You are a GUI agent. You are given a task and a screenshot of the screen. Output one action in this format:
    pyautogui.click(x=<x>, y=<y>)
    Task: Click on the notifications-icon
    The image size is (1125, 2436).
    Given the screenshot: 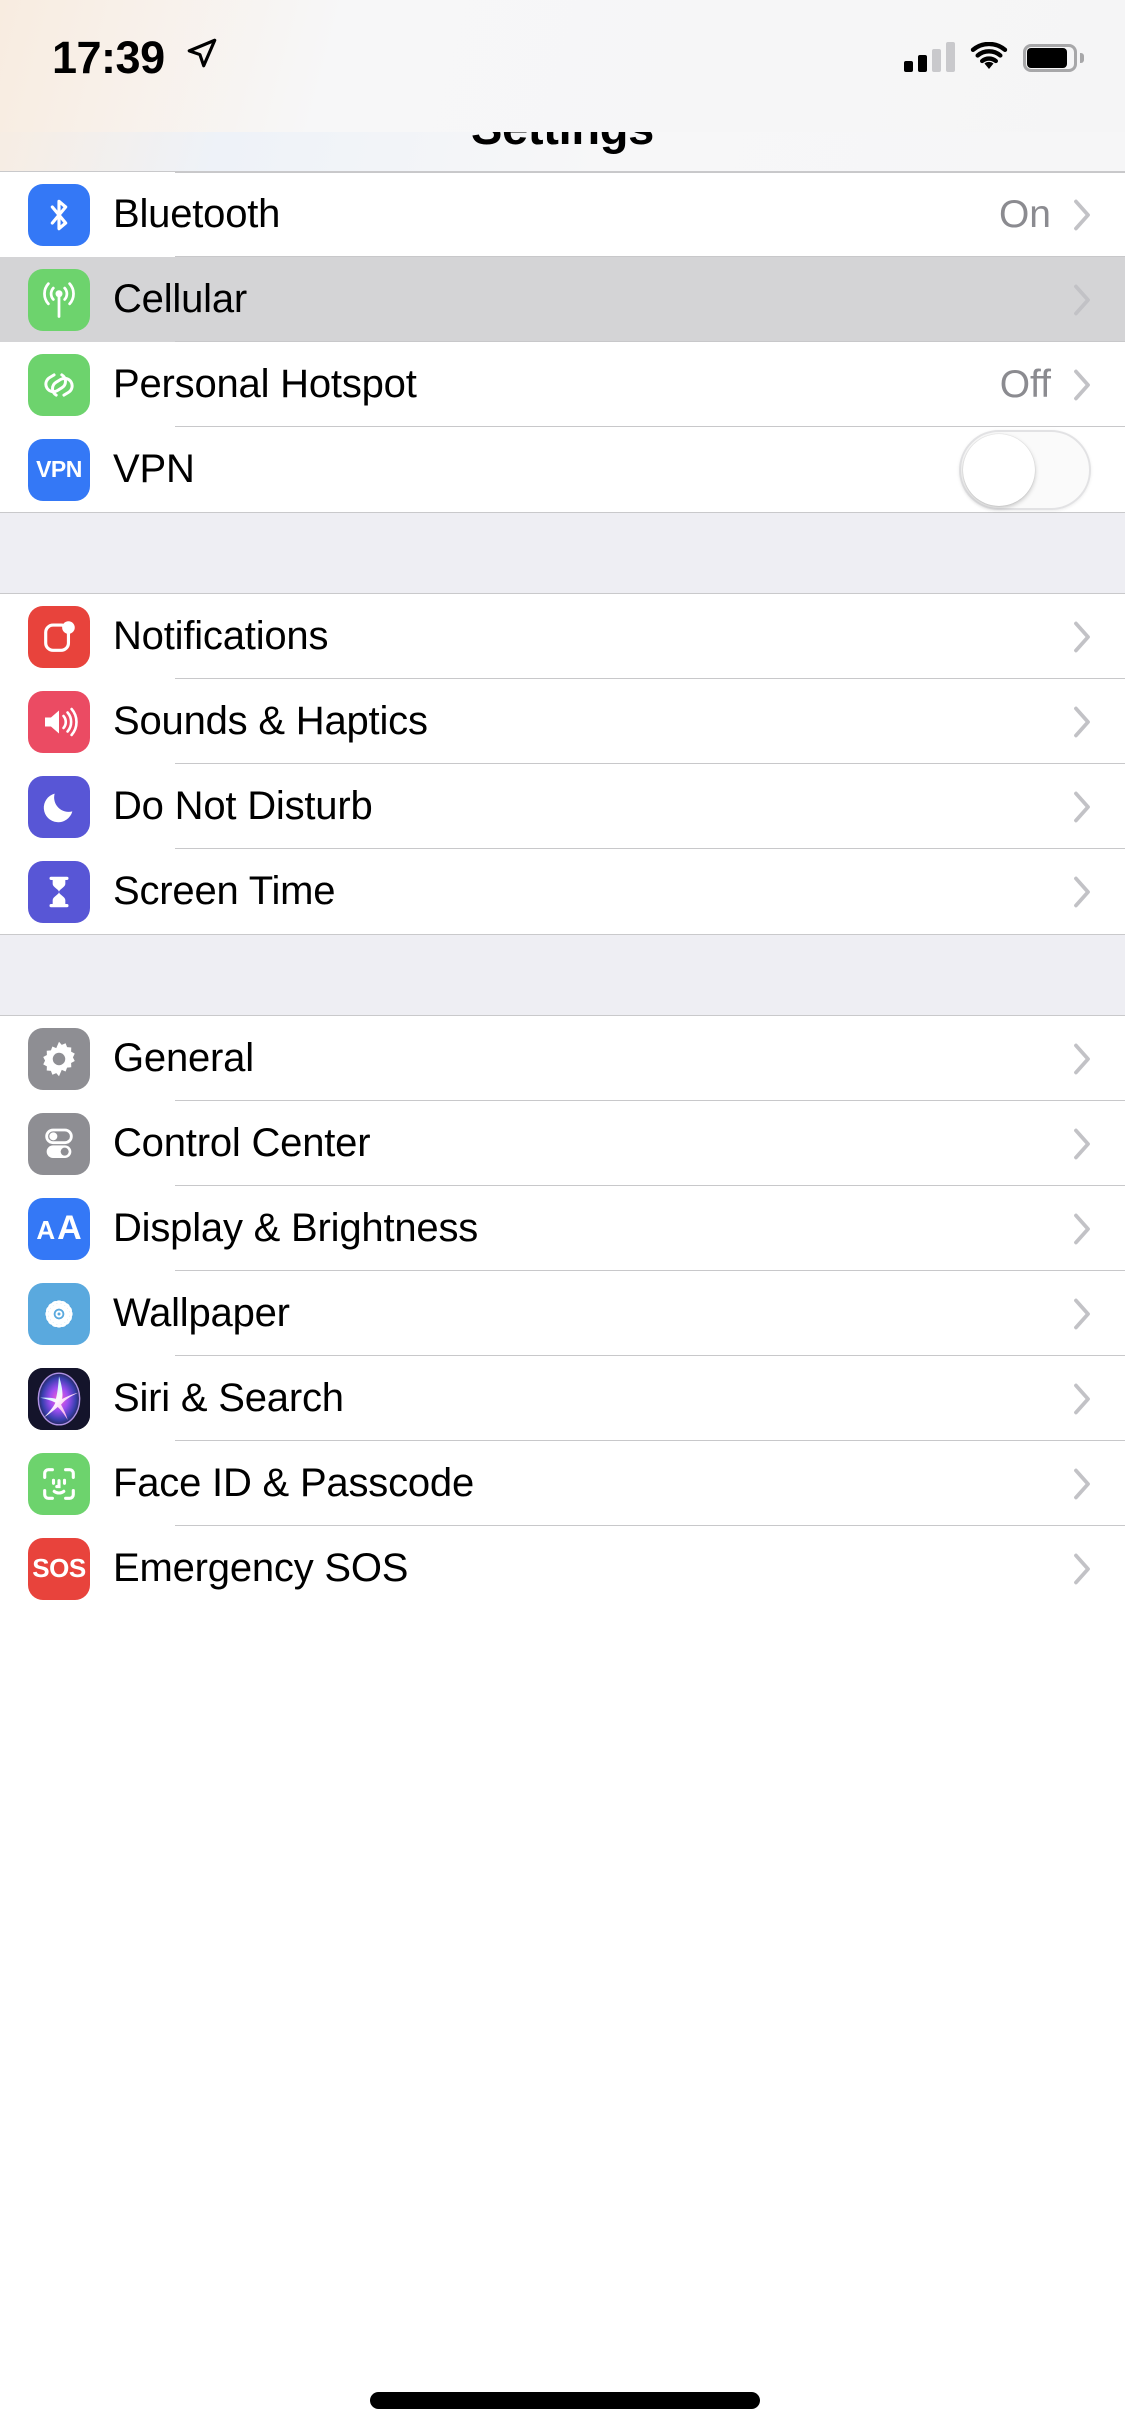 What is the action you would take?
    pyautogui.click(x=59, y=636)
    